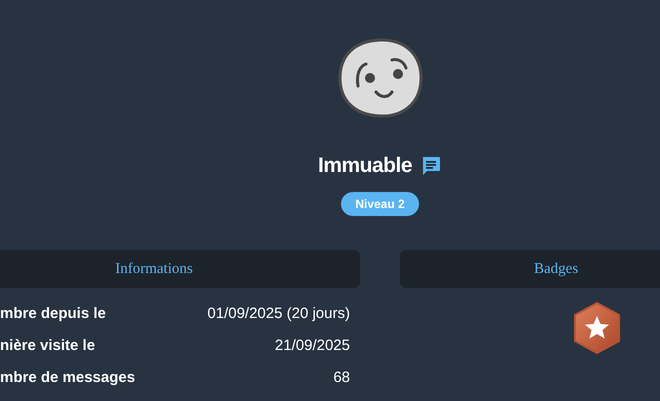 The image size is (660, 401). Describe the element at coordinates (278, 313) in the screenshot. I see `info-value: 01/09/2025 (20 jours)` at that location.